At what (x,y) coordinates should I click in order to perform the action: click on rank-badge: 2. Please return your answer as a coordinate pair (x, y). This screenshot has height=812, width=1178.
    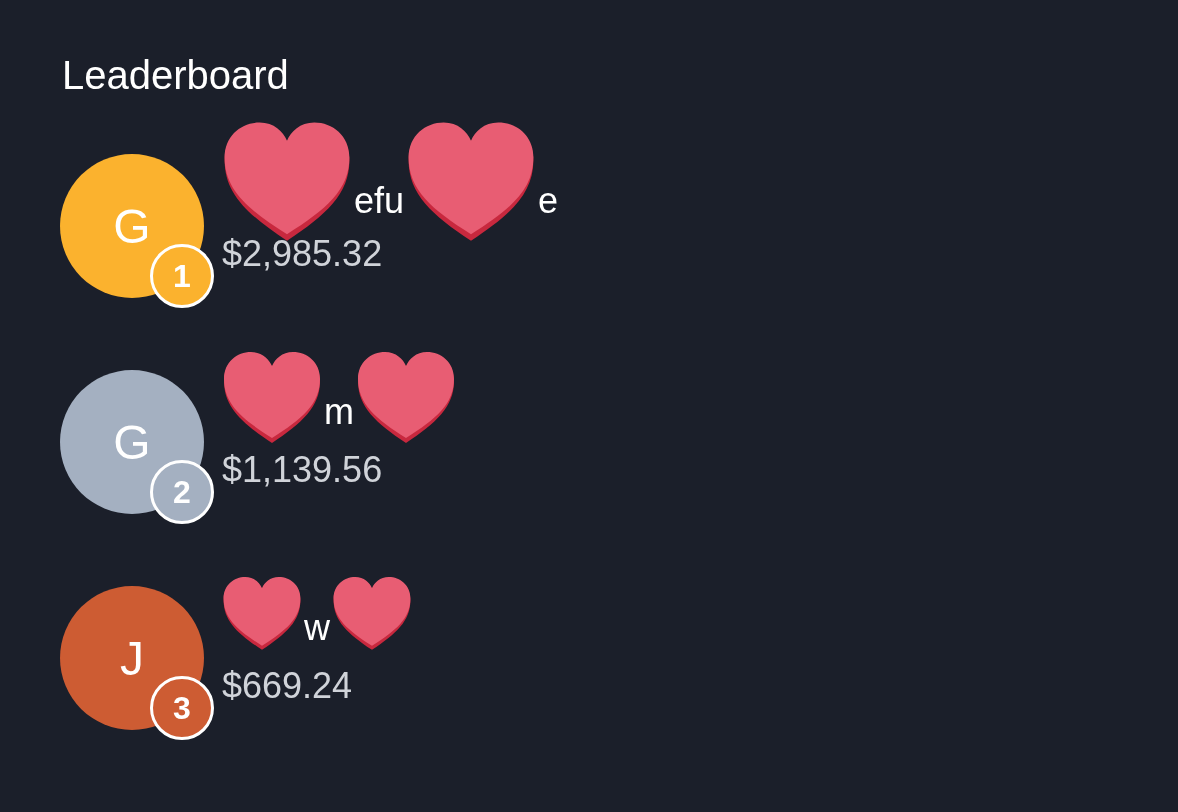
    Looking at the image, I should click on (182, 492).